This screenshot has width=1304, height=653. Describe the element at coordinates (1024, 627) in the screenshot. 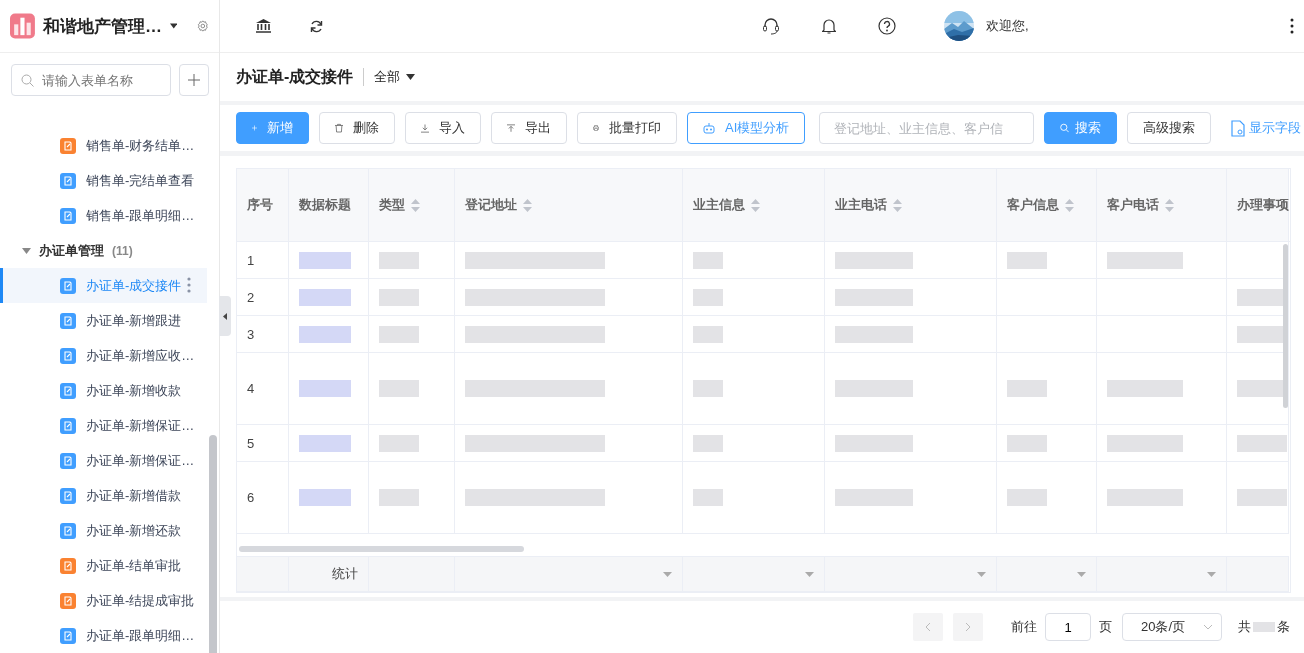

I see `goto-label: 前往` at that location.